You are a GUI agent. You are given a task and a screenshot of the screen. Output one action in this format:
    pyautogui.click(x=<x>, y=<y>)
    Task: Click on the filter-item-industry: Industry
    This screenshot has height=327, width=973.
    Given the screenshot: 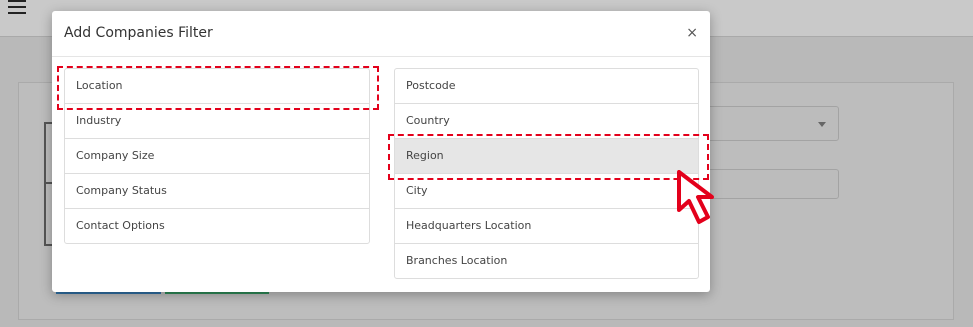 What is the action you would take?
    pyautogui.click(x=217, y=121)
    